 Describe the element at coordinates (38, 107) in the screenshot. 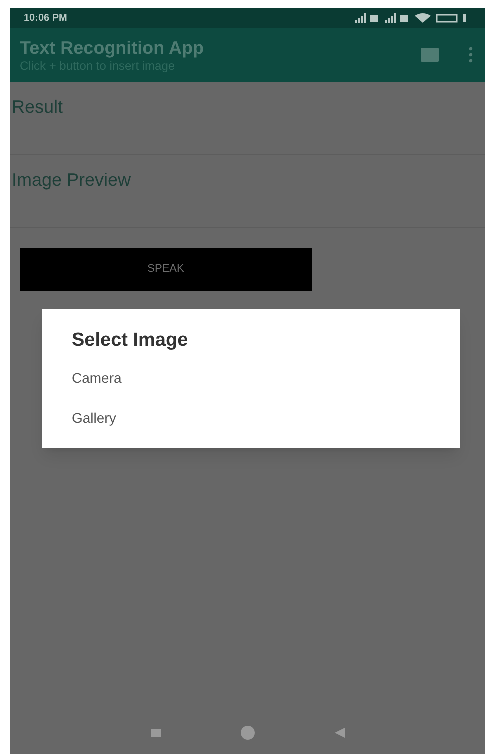

I see `section-label: Result` at that location.